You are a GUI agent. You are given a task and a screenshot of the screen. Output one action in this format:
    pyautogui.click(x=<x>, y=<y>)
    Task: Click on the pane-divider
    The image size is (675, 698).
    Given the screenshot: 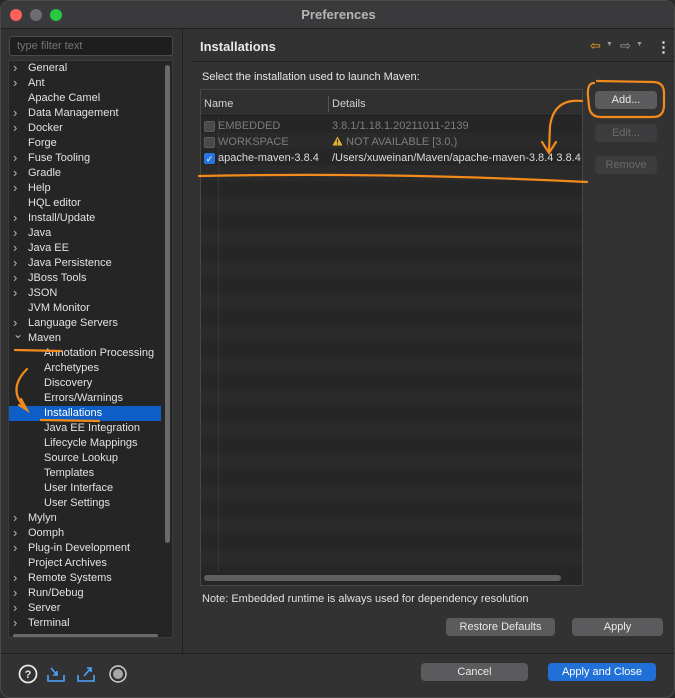 What is the action you would take?
    pyautogui.click(x=182, y=341)
    